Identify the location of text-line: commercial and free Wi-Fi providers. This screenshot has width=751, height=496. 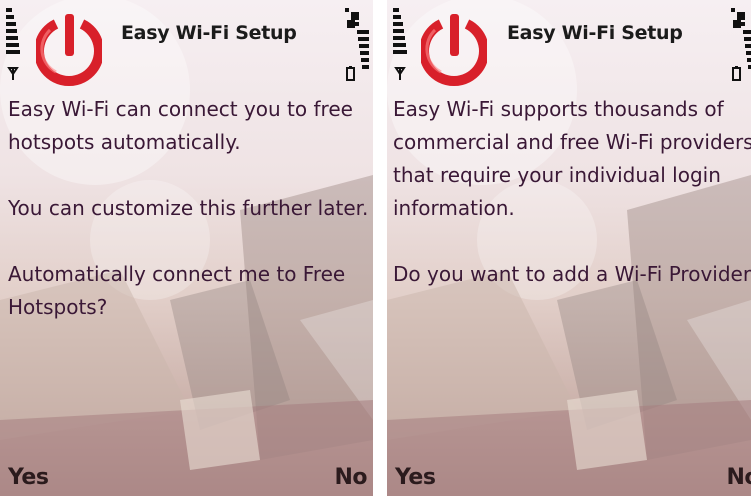
(572, 142).